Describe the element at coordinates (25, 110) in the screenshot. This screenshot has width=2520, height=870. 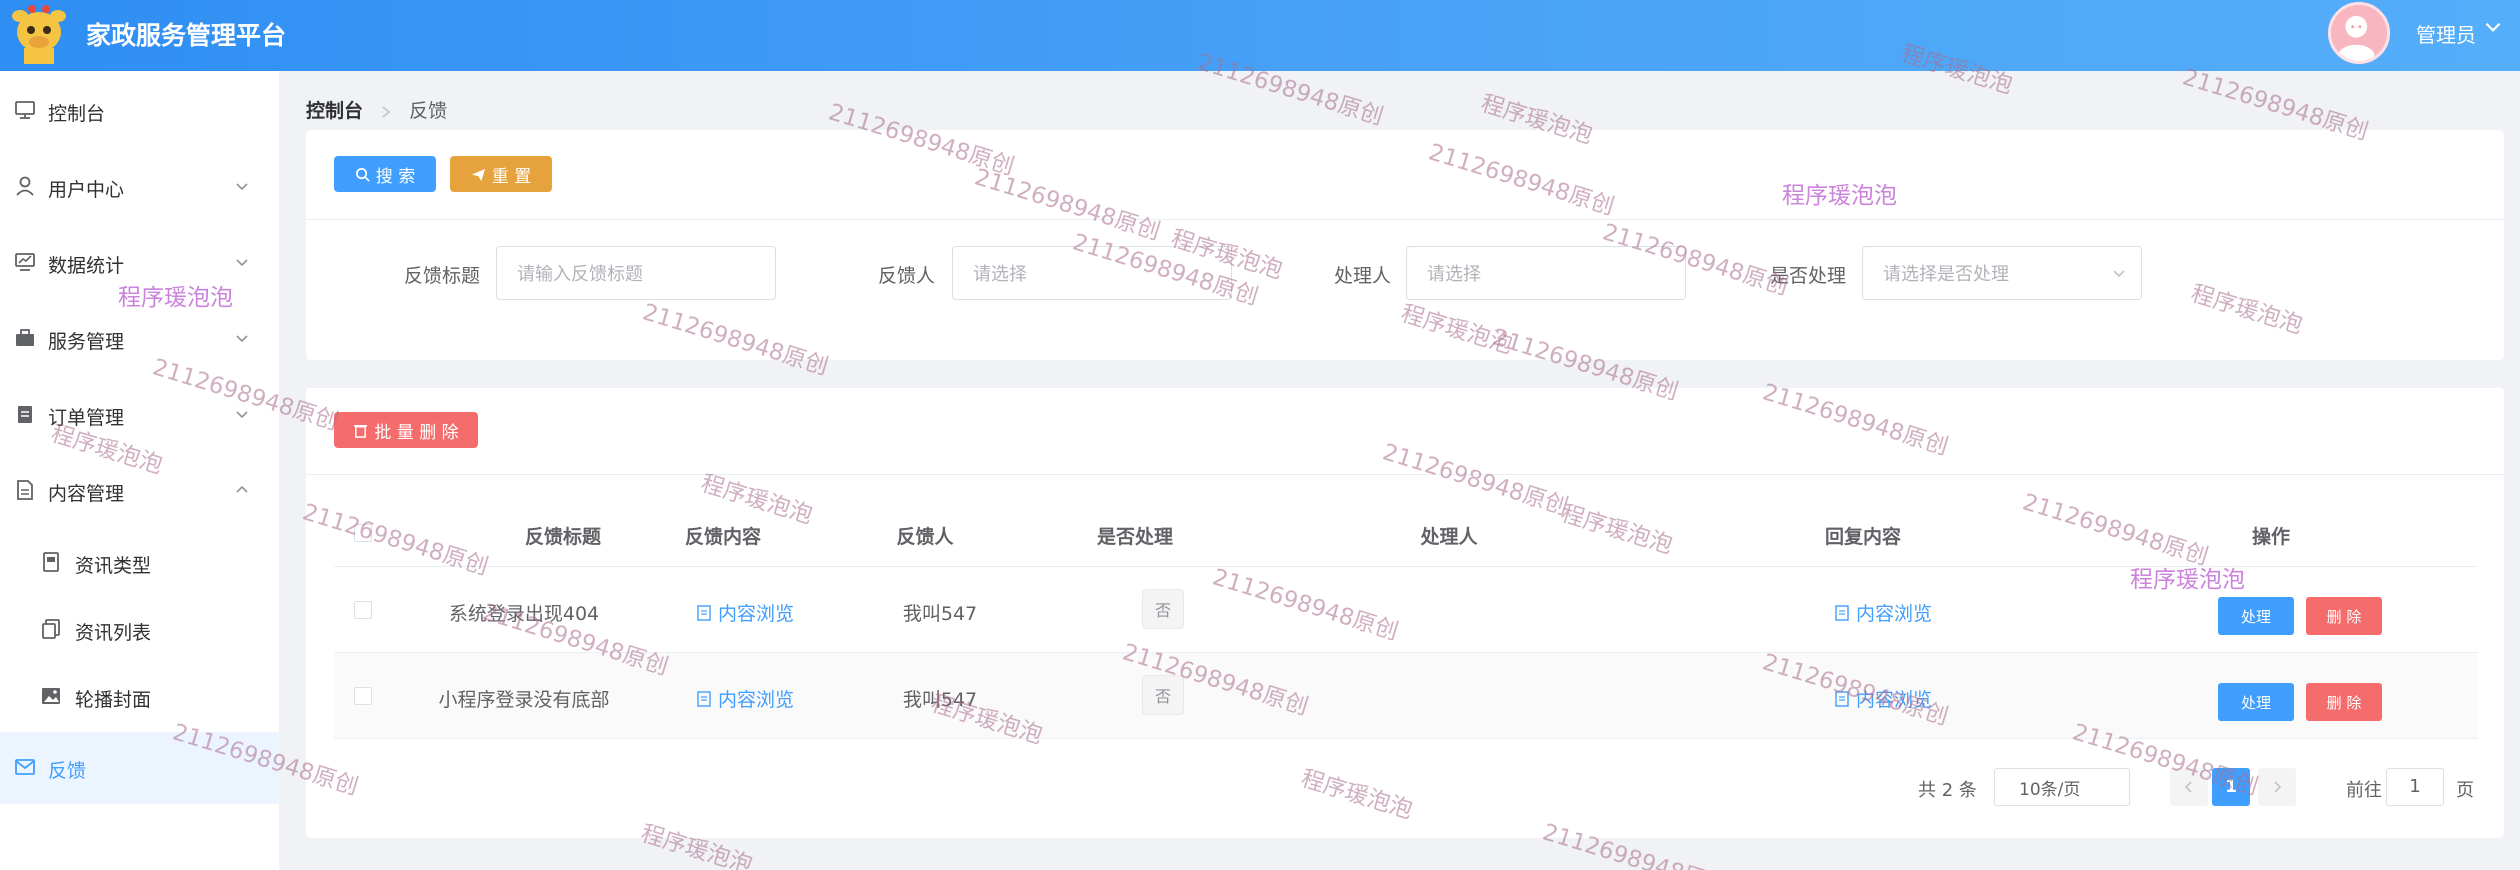
I see `dashboard-icon` at that location.